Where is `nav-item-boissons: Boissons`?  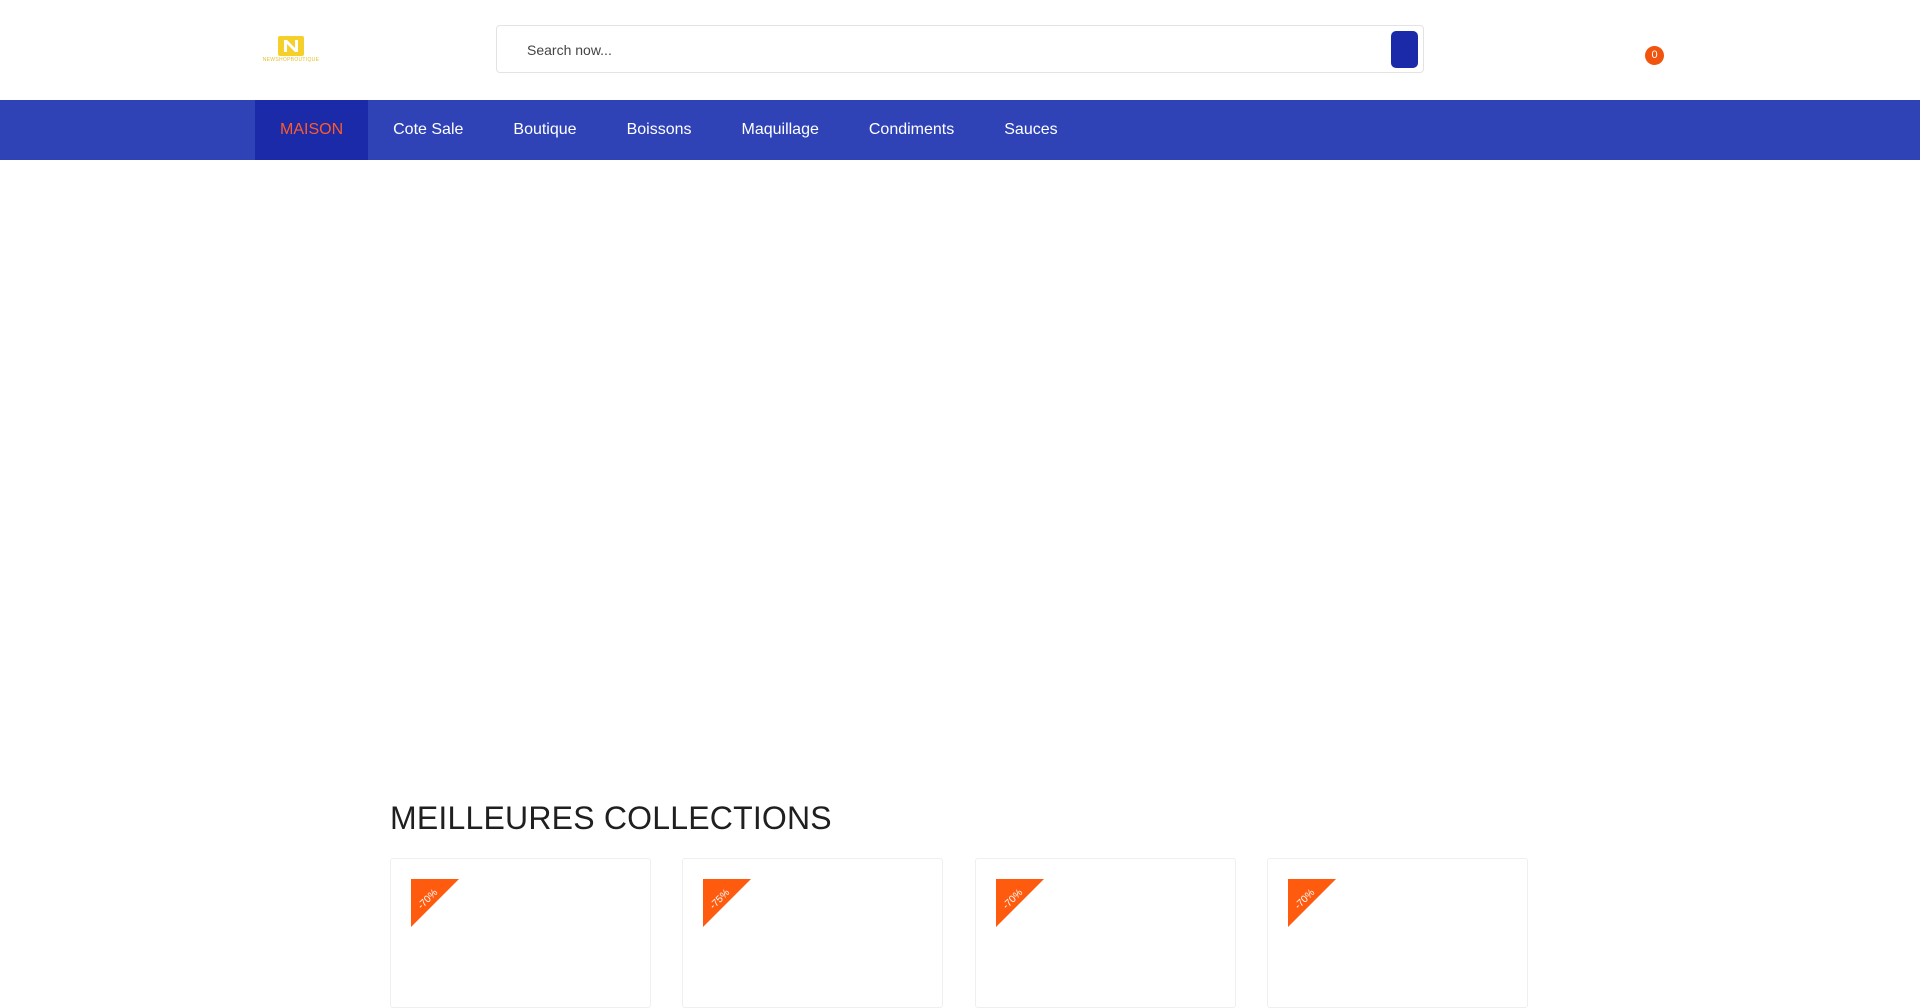
nav-item-boissons: Boissons is located at coordinates (659, 130).